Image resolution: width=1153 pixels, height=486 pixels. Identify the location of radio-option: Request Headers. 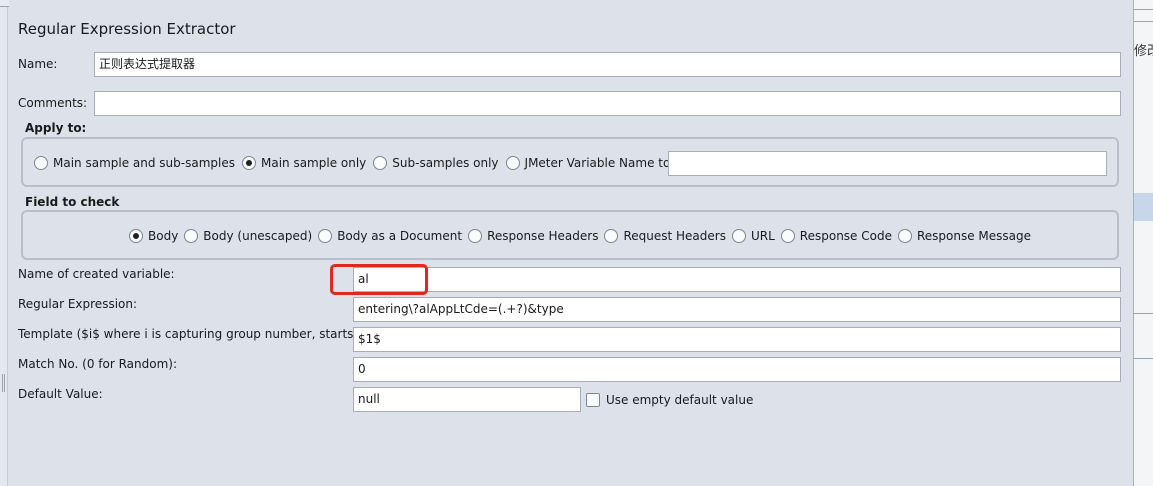
(665, 236).